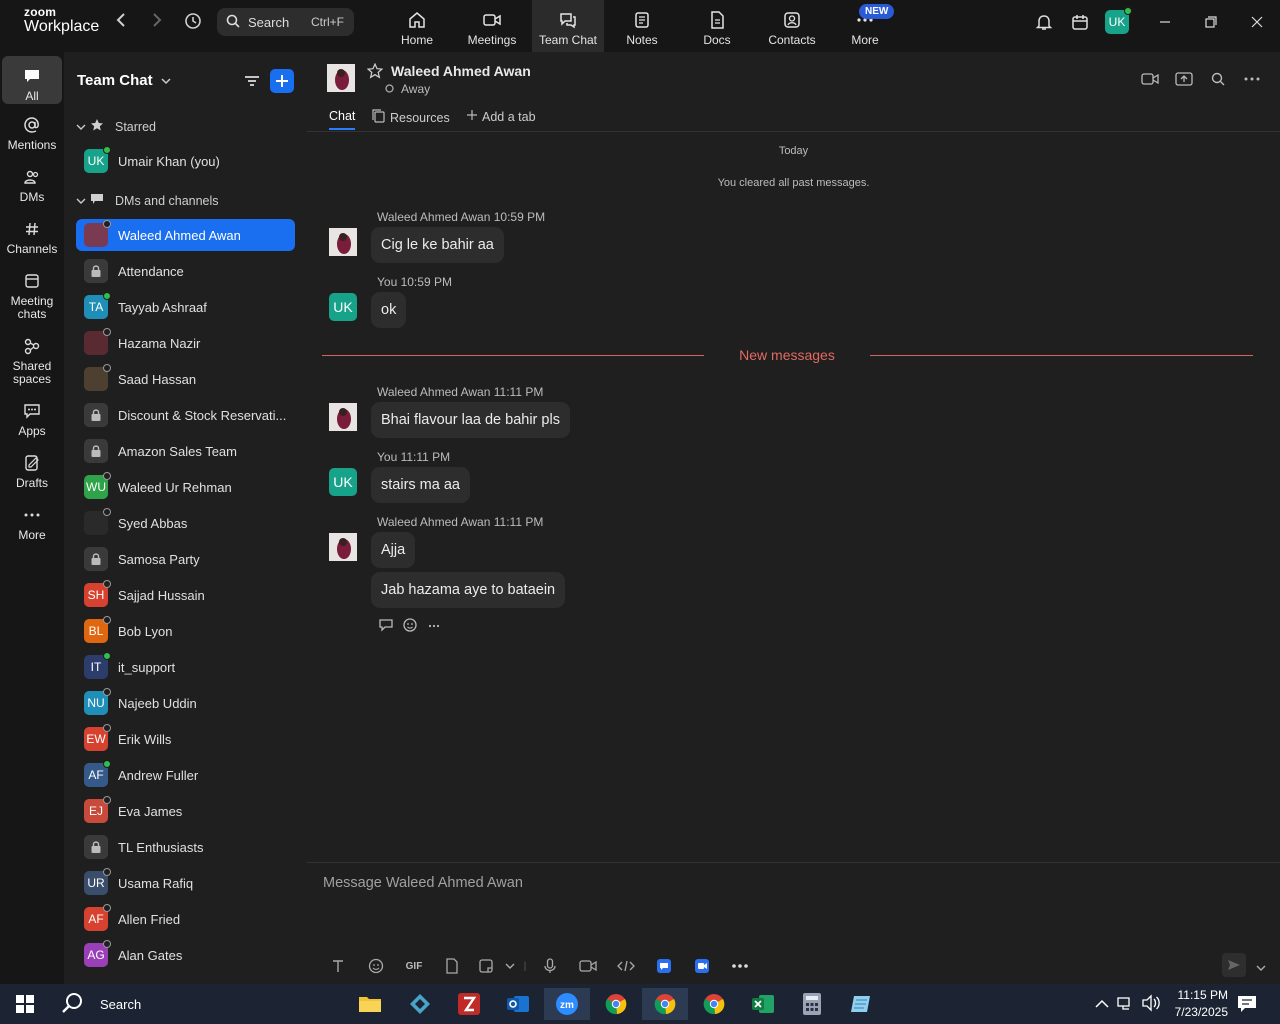  What do you see at coordinates (157, 23) in the screenshot?
I see `forward-arrow-icon` at bounding box center [157, 23].